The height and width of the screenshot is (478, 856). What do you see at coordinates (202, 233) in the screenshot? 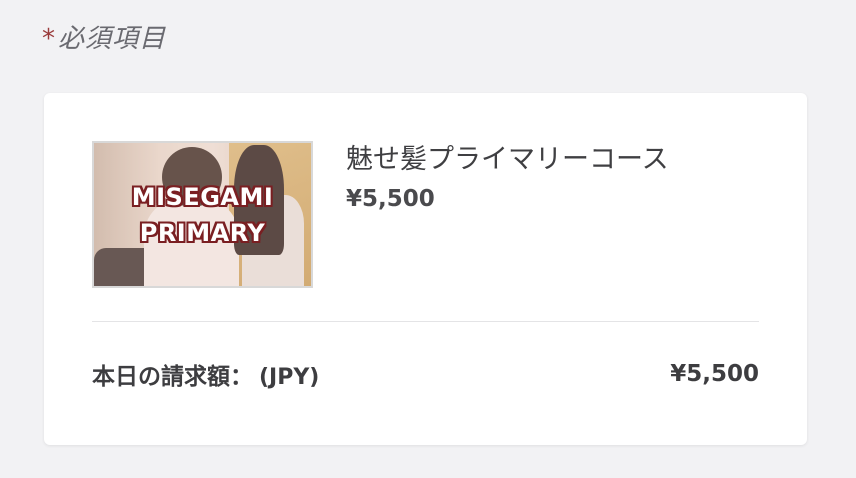
I see `product-image-overlay-line2: PRIMARY` at bounding box center [202, 233].